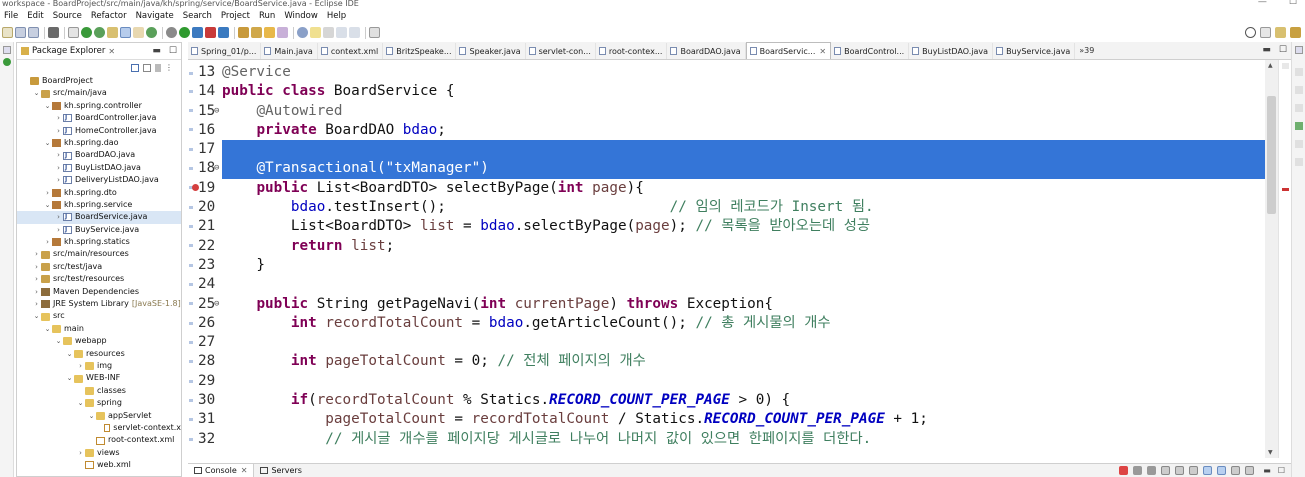 This screenshot has width=1305, height=477. I want to click on code-line: 27, so click(733, 342).